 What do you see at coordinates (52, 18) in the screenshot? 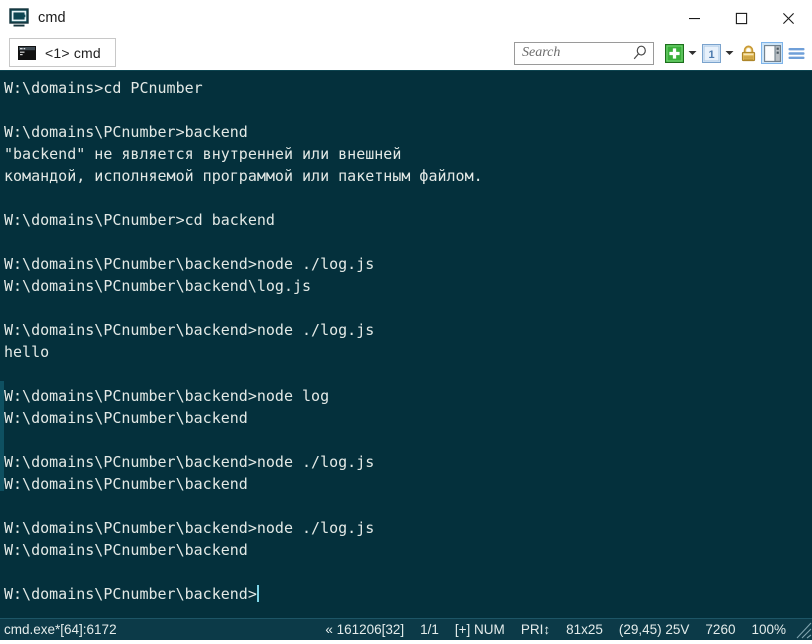
I see `window-title: cmd` at bounding box center [52, 18].